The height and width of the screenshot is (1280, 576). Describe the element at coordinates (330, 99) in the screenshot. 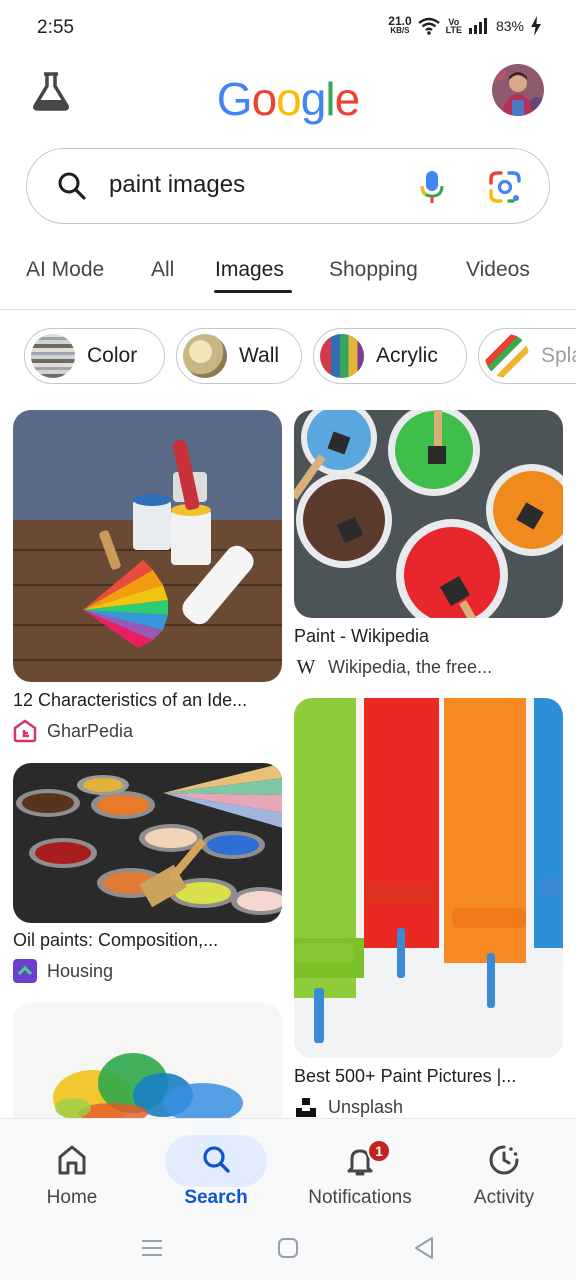

I see `google-logo-letter: l` at that location.